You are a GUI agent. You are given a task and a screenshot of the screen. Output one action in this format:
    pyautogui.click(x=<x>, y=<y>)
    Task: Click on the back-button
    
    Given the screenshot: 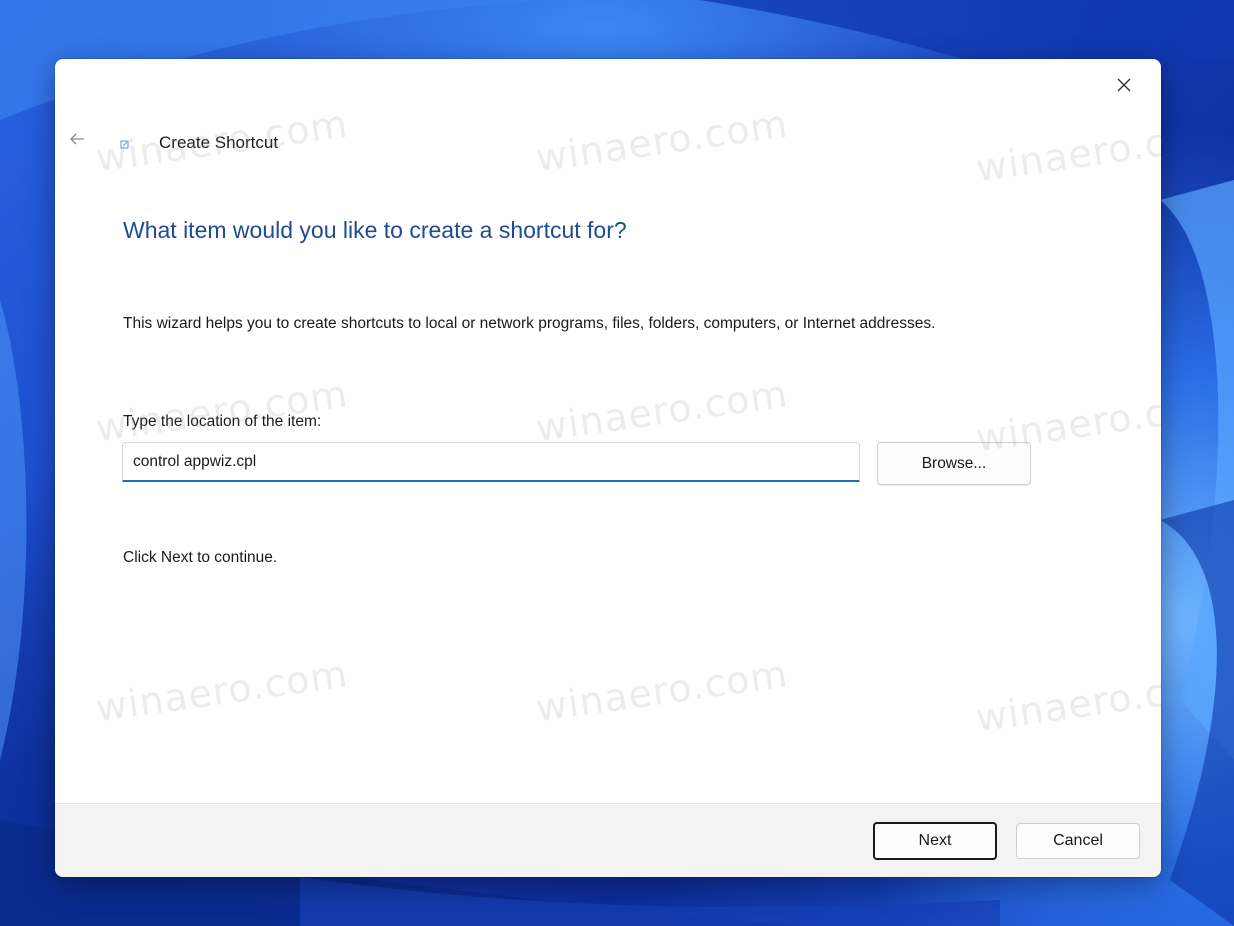 What is the action you would take?
    pyautogui.click(x=77, y=139)
    